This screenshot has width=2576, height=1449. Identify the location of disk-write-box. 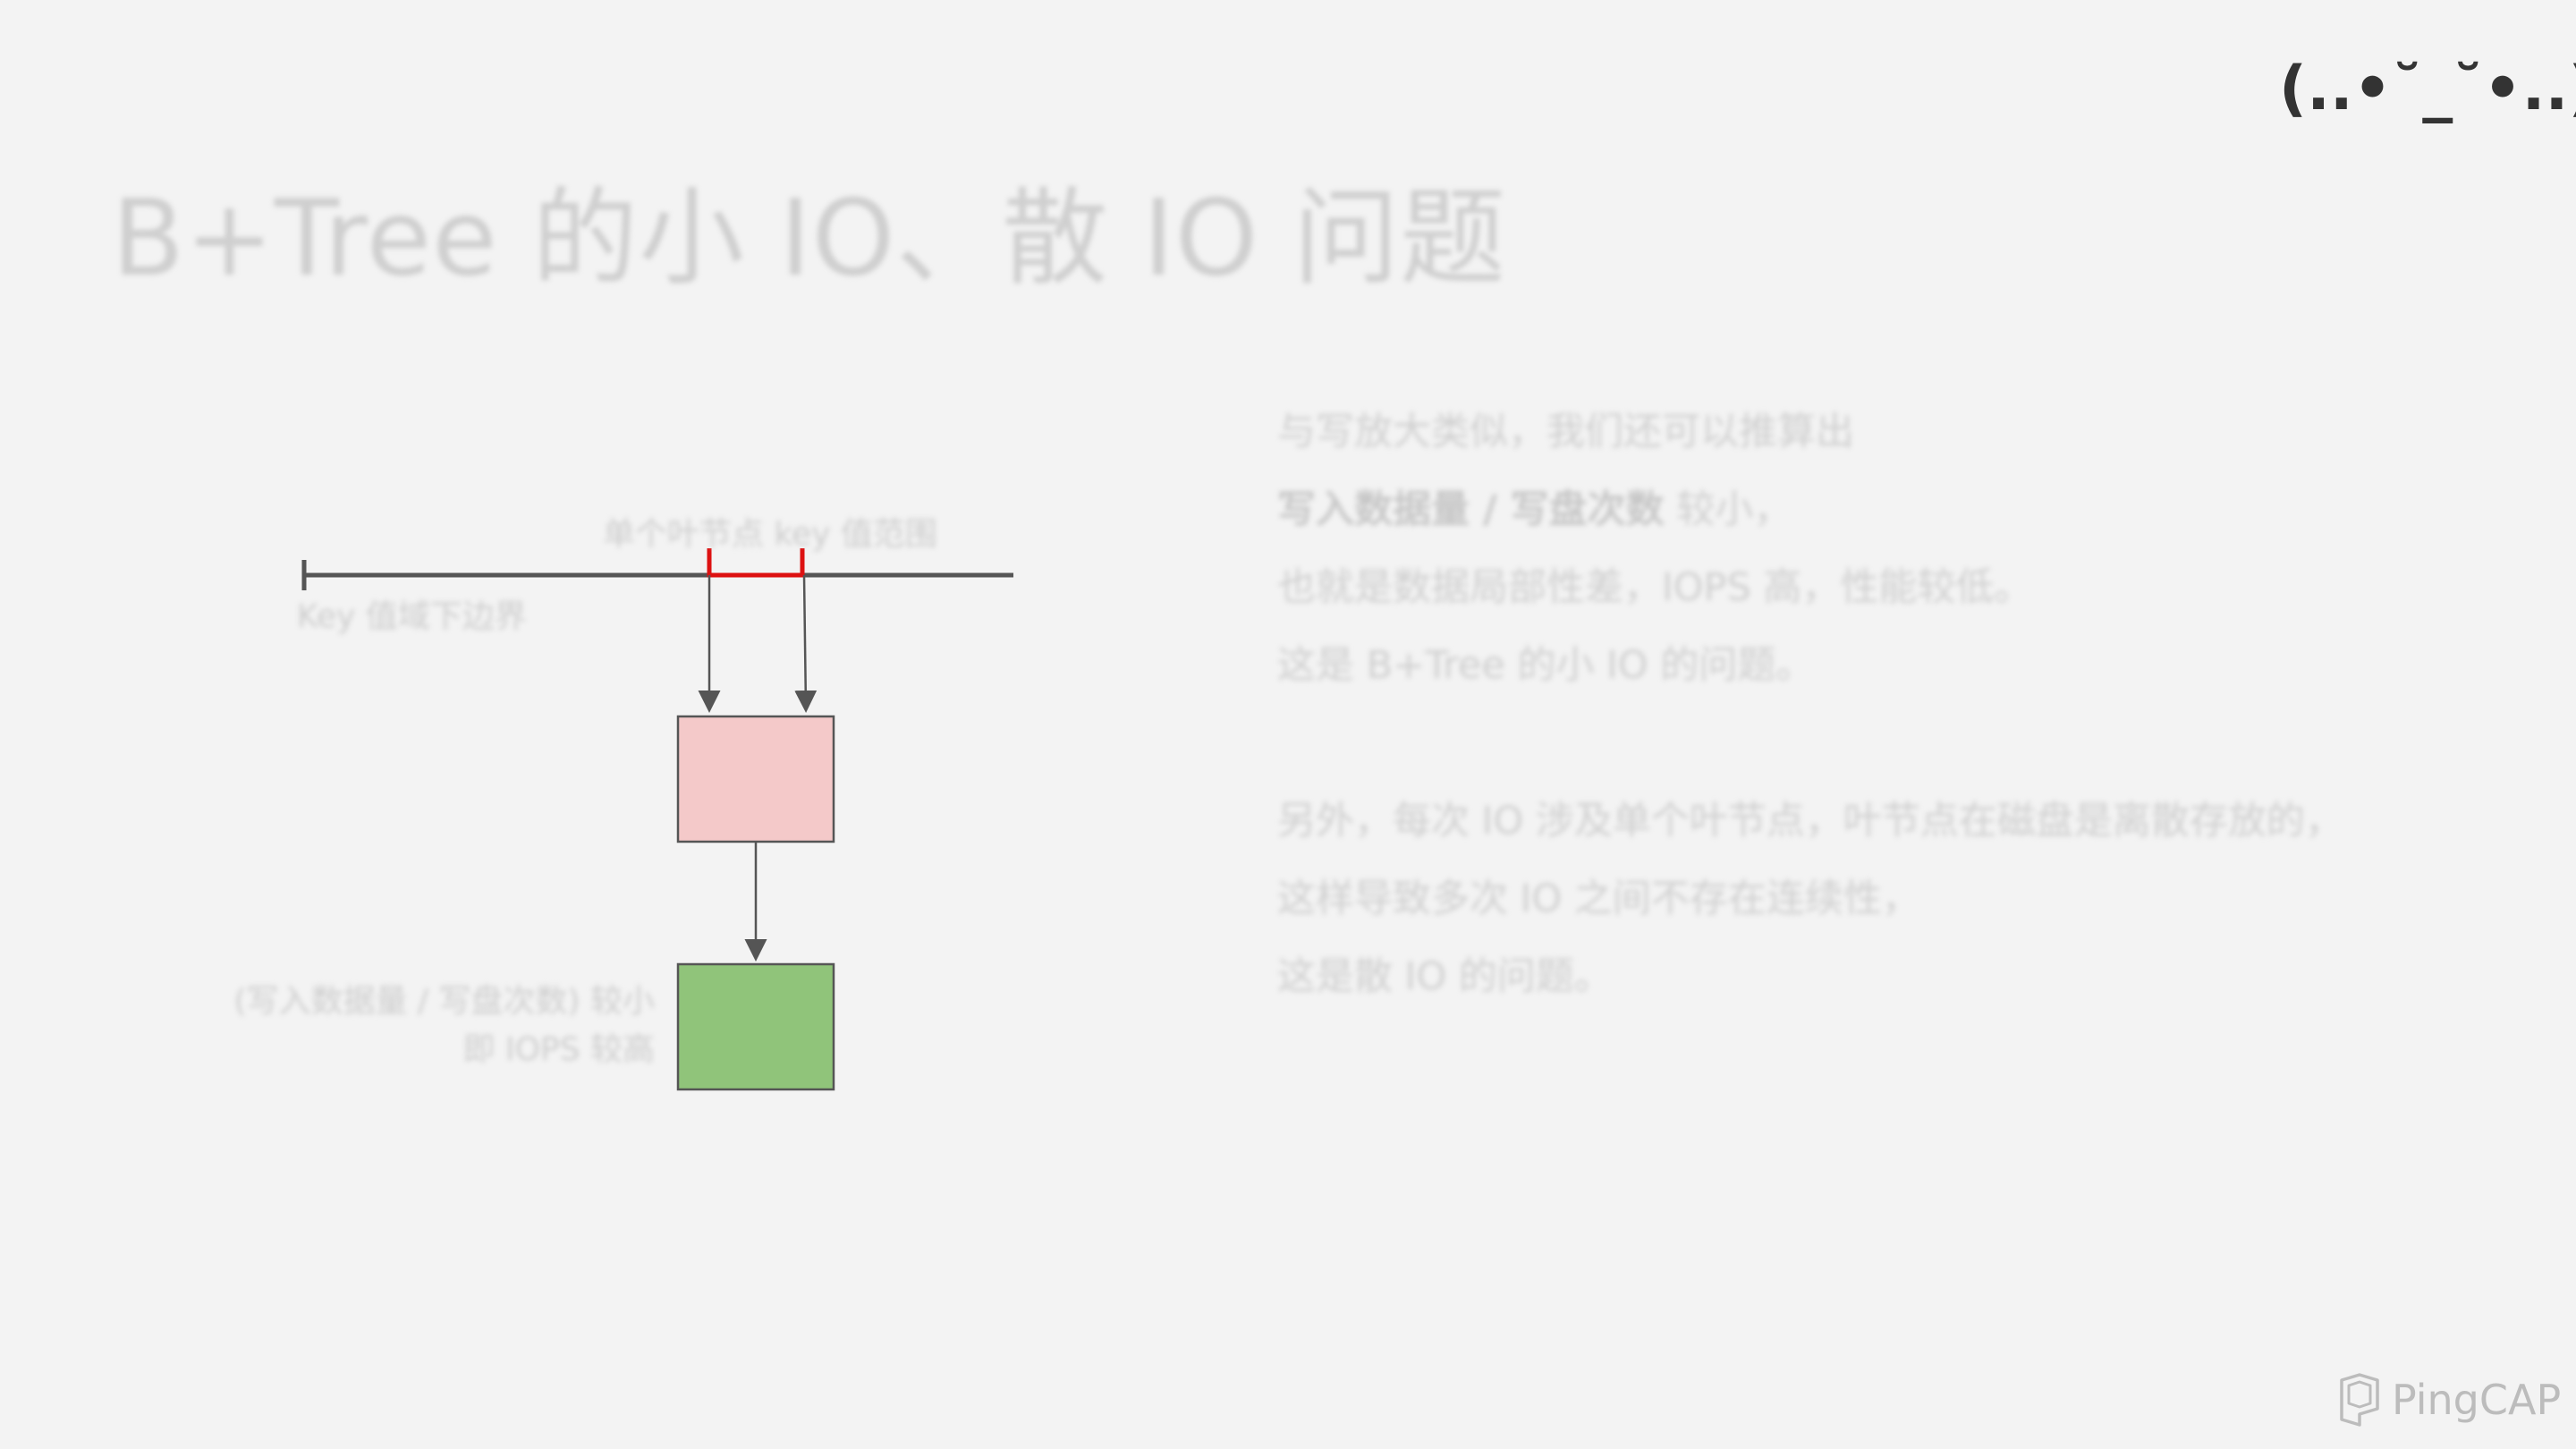
(755, 1026).